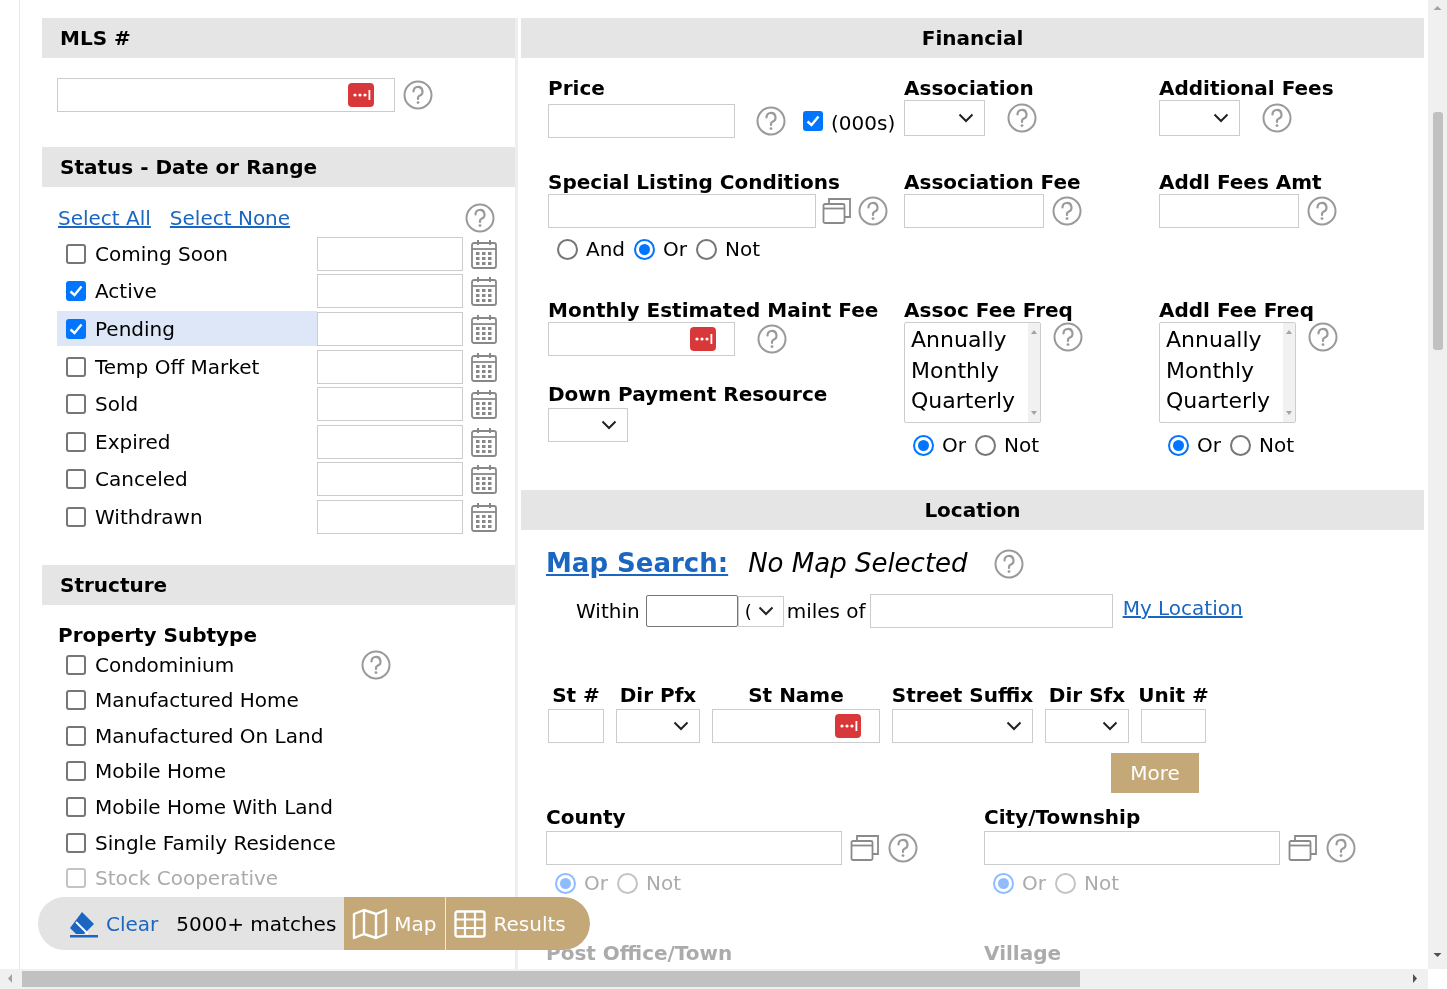  Describe the element at coordinates (714, 979) in the screenshot. I see `horizontal-scrollbar` at that location.